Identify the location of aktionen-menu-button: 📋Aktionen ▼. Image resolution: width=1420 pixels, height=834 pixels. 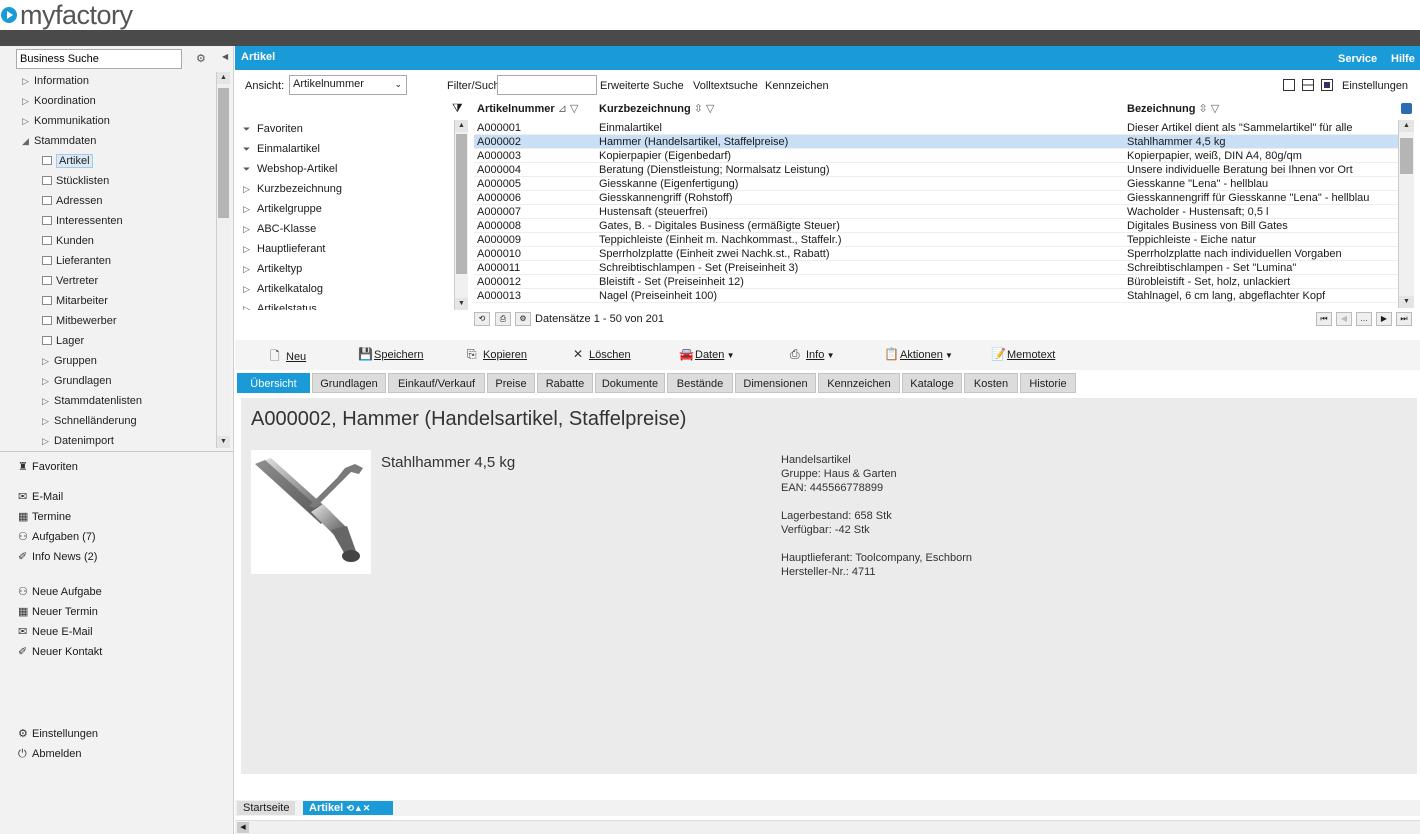
(918, 354).